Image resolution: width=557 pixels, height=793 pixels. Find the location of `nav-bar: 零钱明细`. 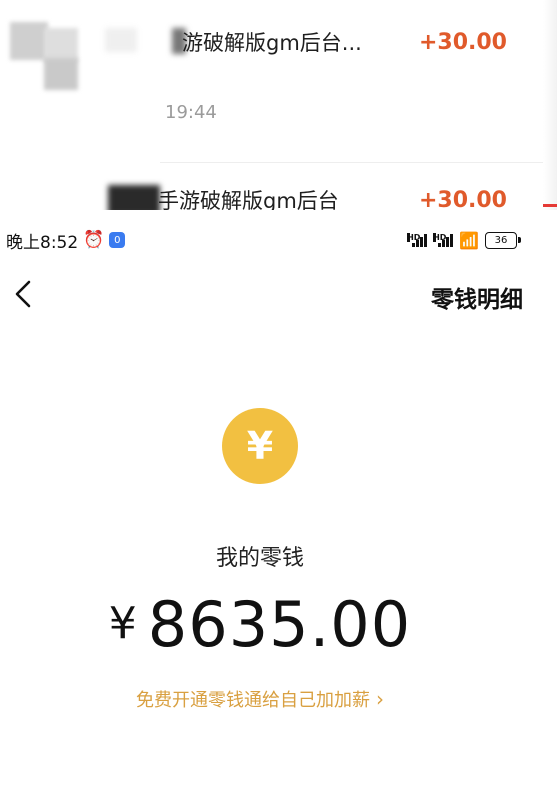

nav-bar: 零钱明细 is located at coordinates (278, 295).